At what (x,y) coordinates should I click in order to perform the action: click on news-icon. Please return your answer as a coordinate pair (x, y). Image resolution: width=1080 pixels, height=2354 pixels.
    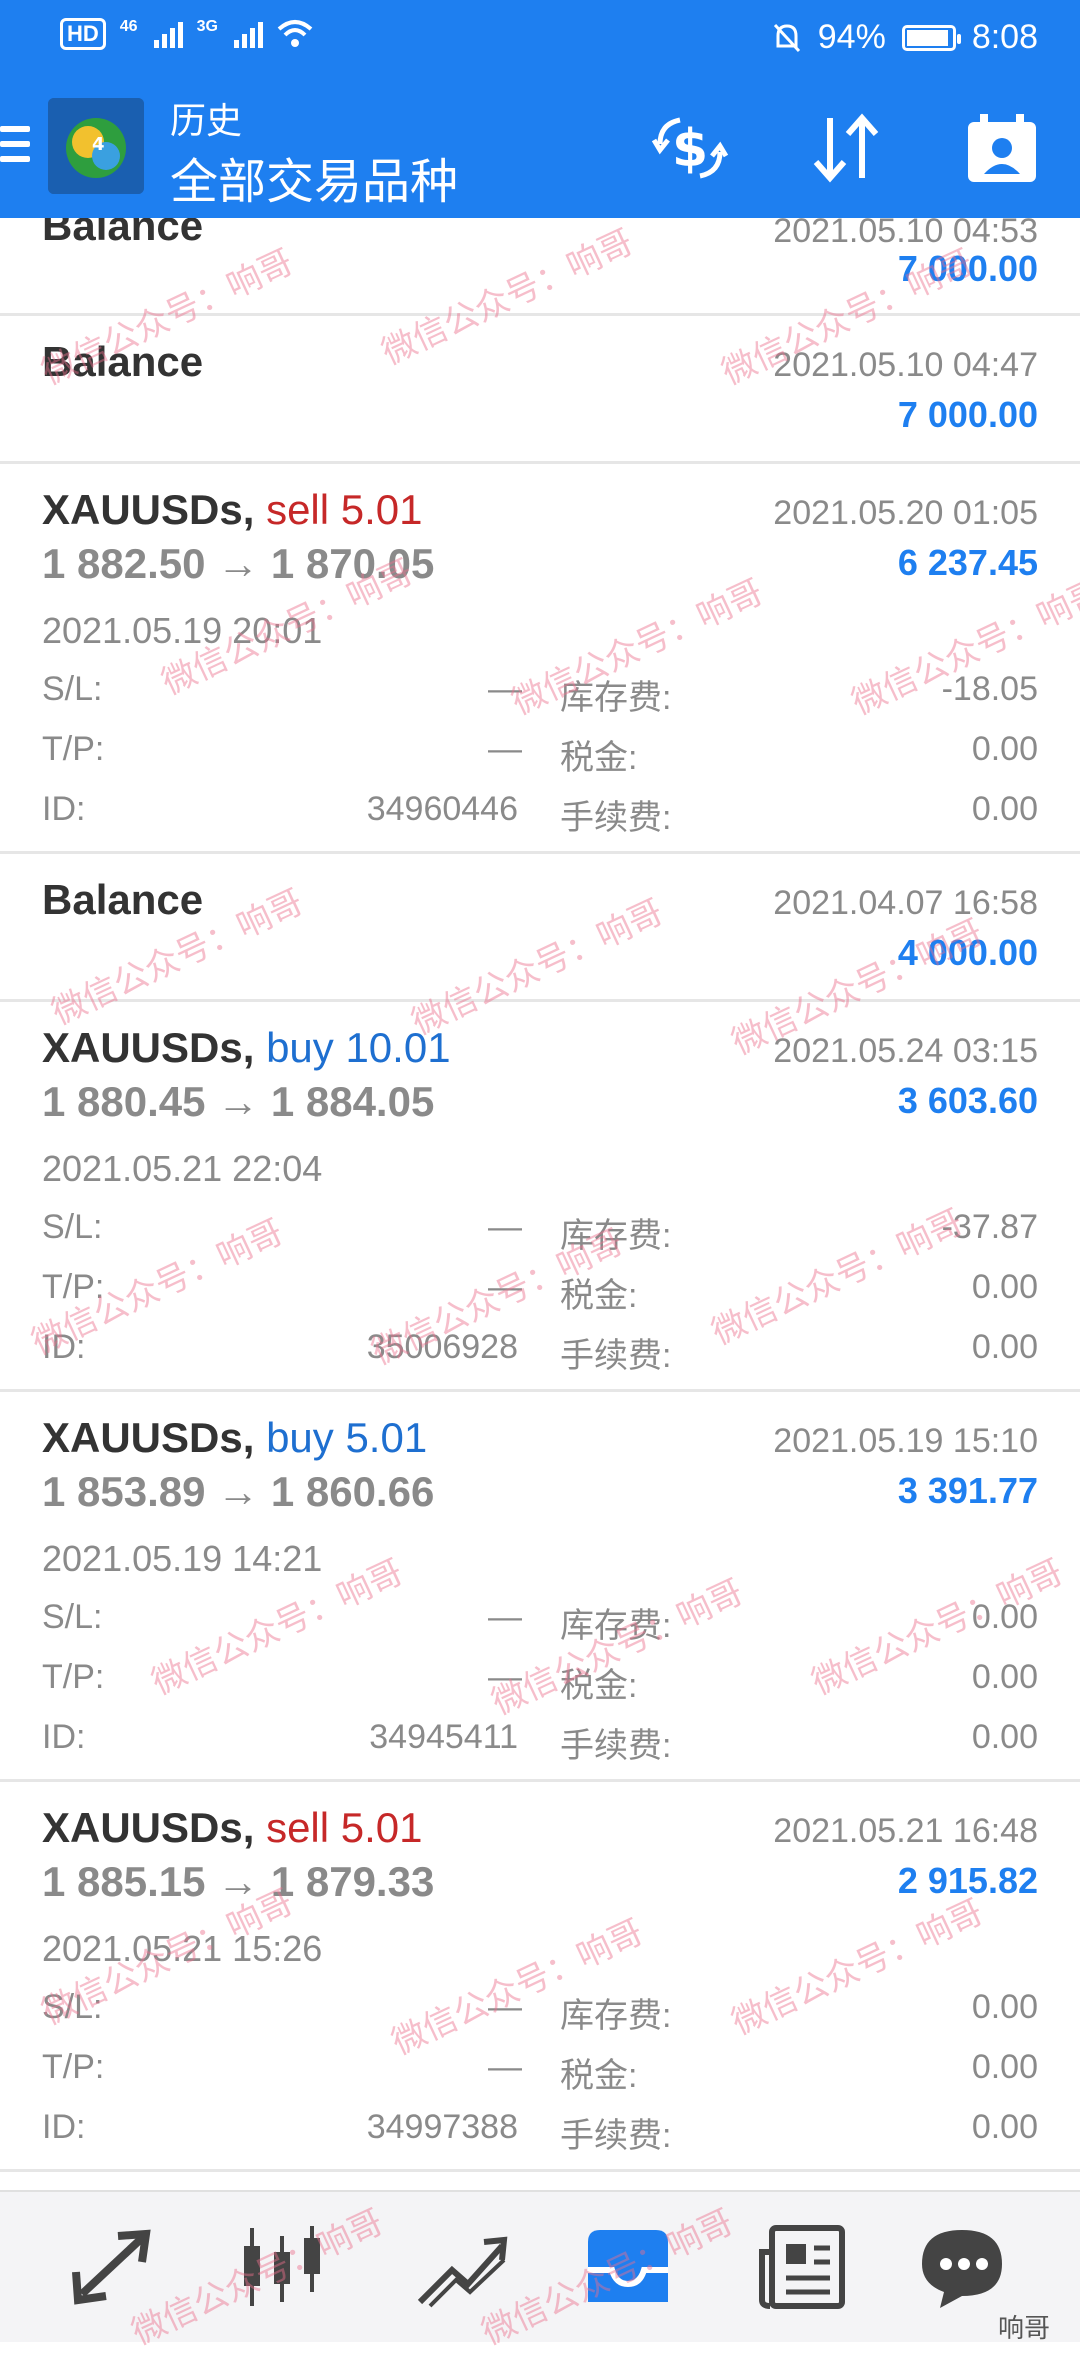
    Looking at the image, I should click on (806, 2267).